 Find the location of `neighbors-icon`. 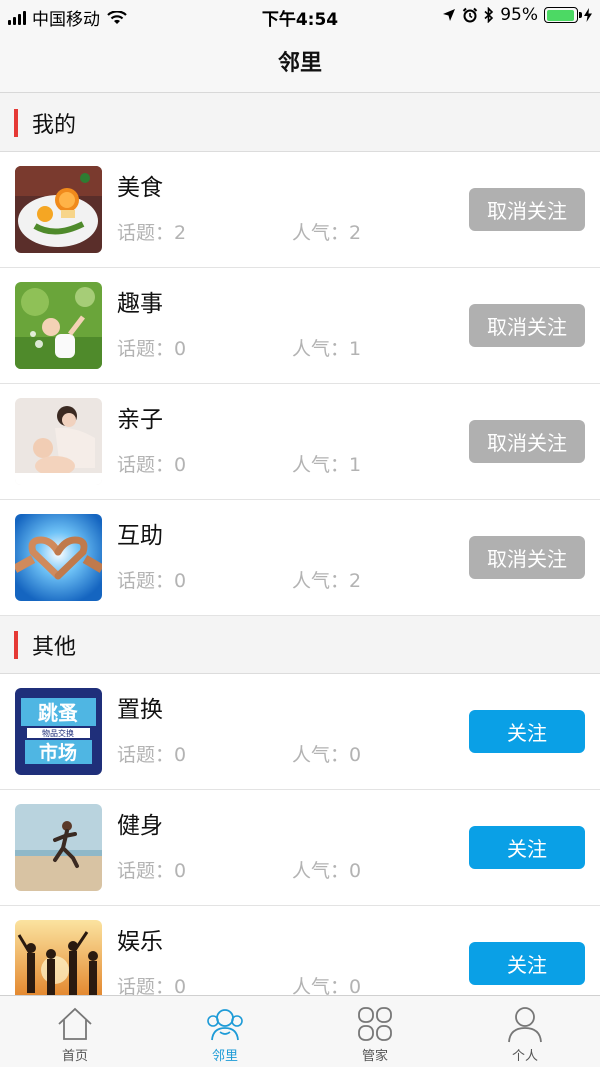

neighbors-icon is located at coordinates (225, 1025).